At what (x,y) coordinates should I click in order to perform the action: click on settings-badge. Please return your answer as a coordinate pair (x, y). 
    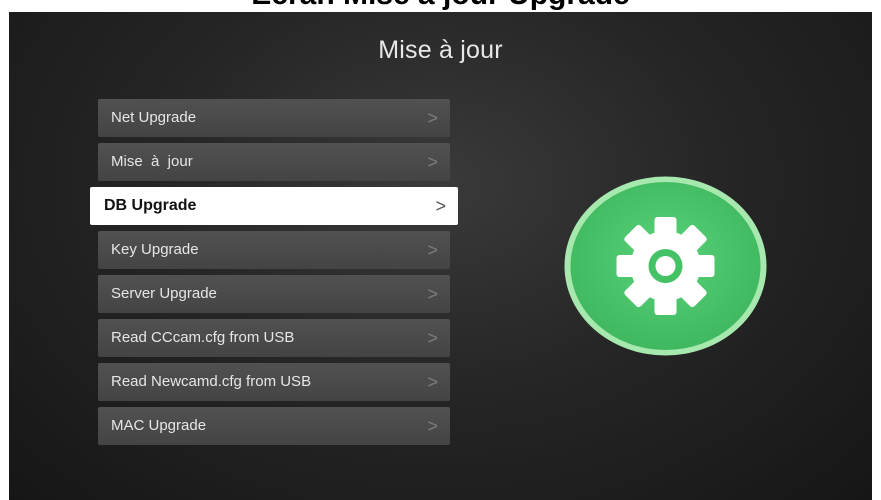
    Looking at the image, I should click on (665, 266).